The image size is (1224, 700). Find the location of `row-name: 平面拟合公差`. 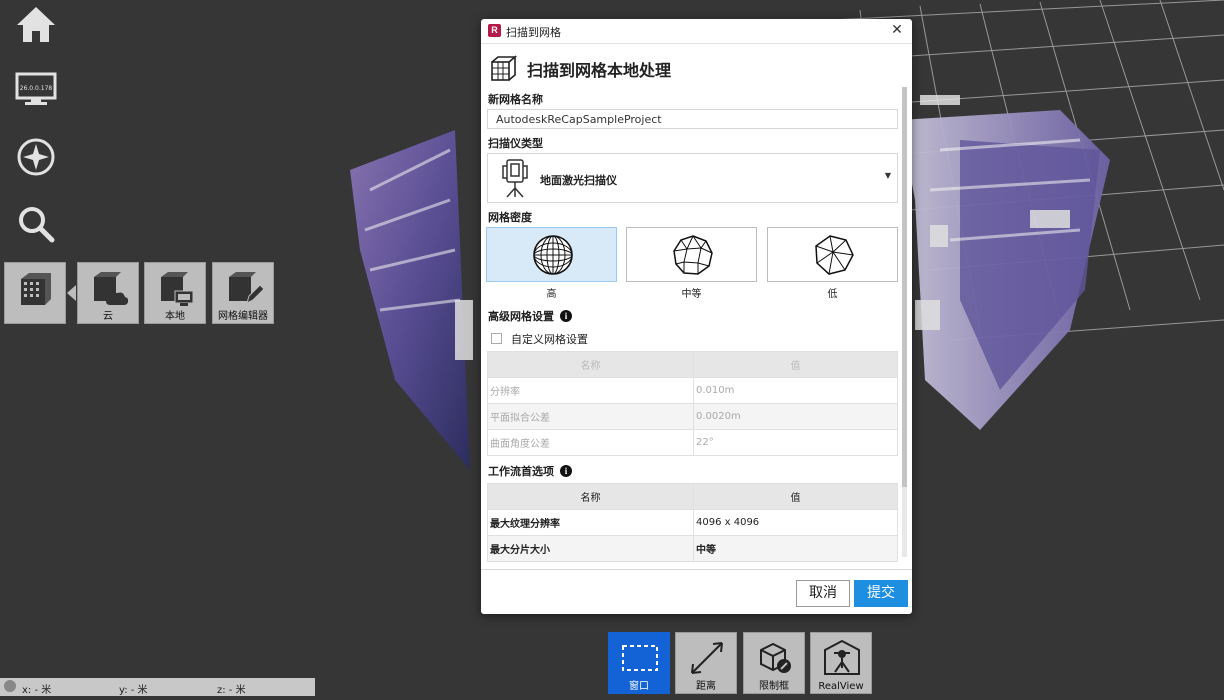

row-name: 平面拟合公差 is located at coordinates (590, 416).